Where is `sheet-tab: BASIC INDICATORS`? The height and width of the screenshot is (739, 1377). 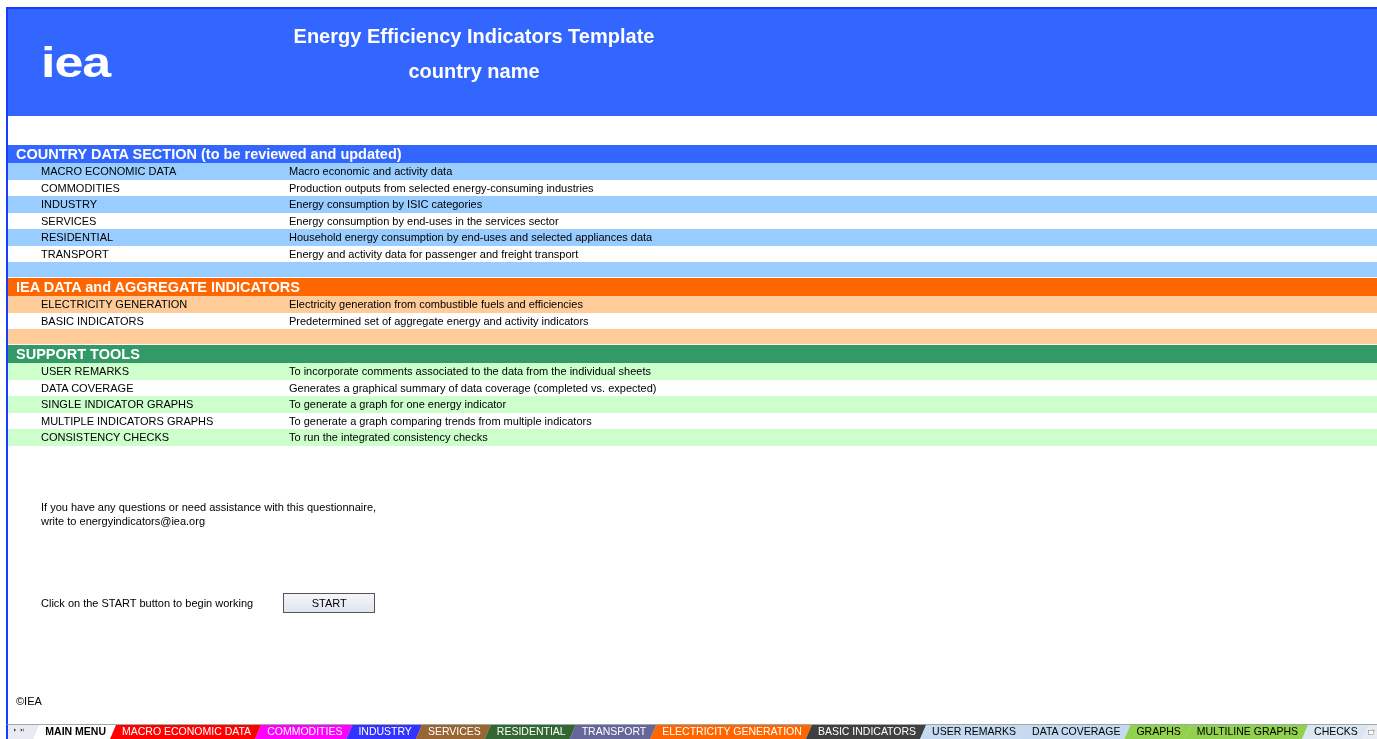 sheet-tab: BASIC INDICATORS is located at coordinates (866, 732).